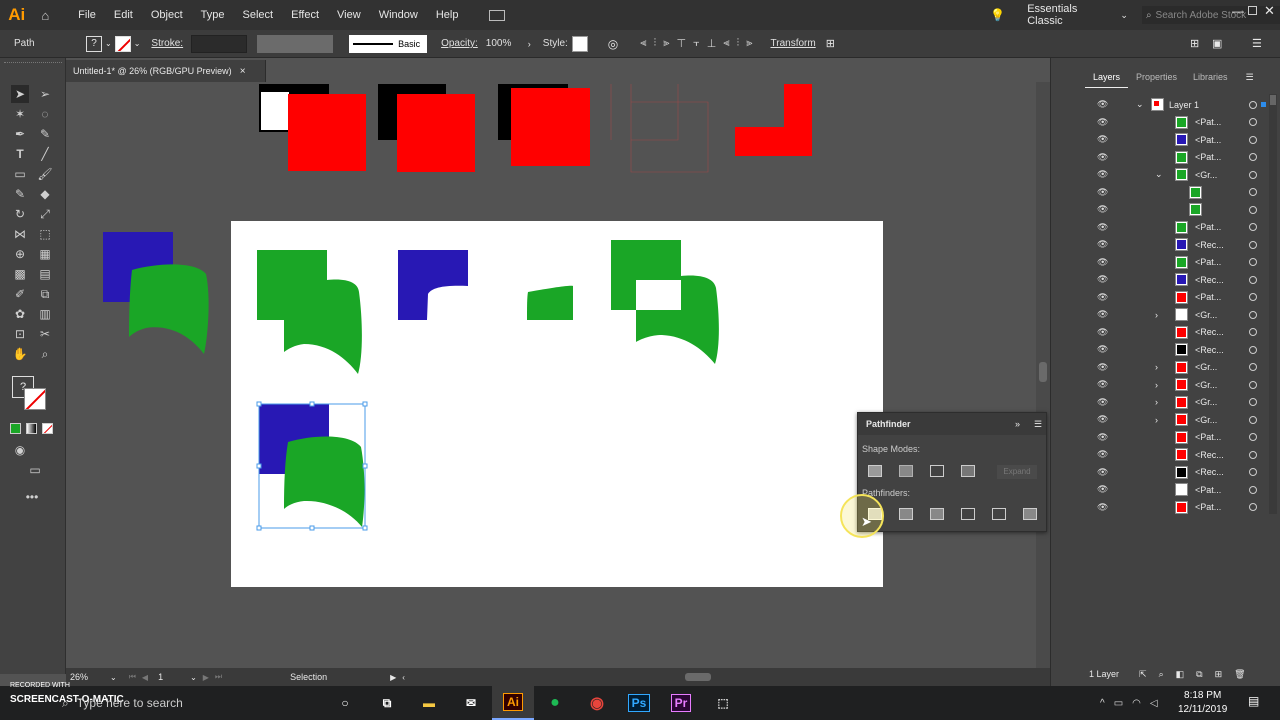 The width and height of the screenshot is (1280, 720). What do you see at coordinates (1210, 80) in the screenshot?
I see `tab-libraries: Libraries` at bounding box center [1210, 80].